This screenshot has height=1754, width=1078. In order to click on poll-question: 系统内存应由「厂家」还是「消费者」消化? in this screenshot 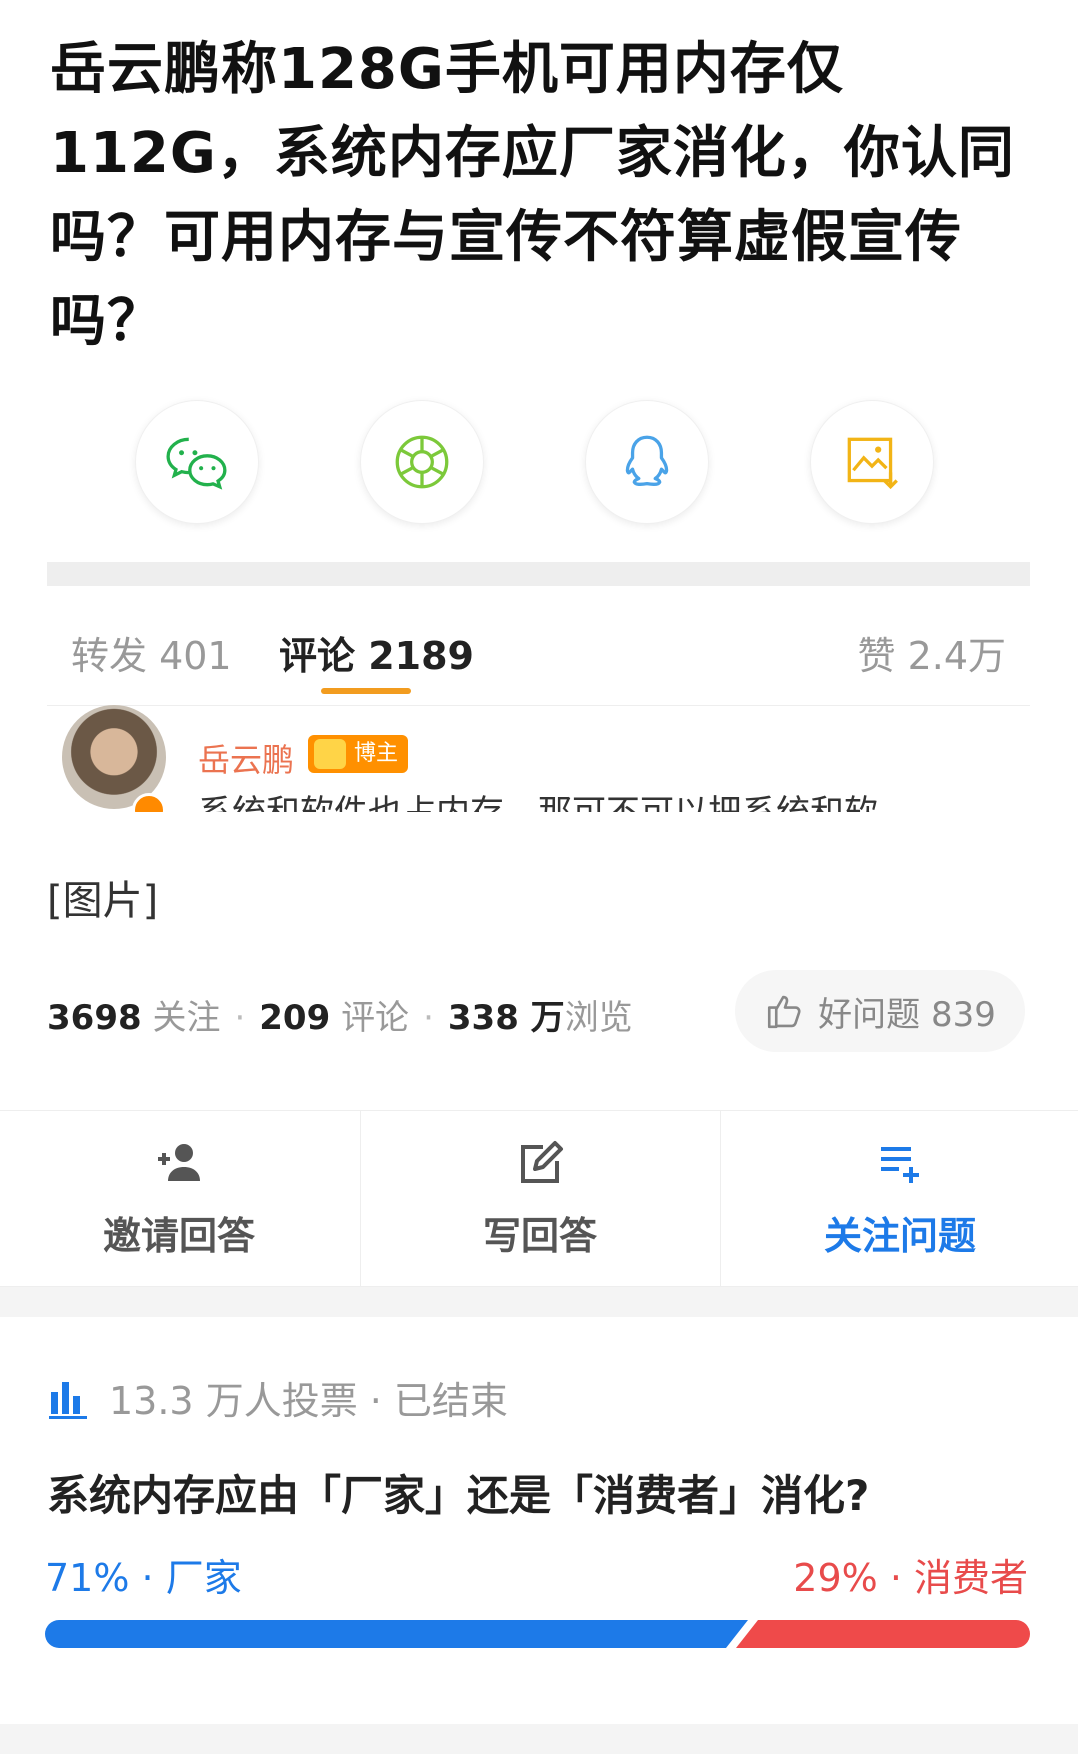, I will do `click(458, 1495)`.